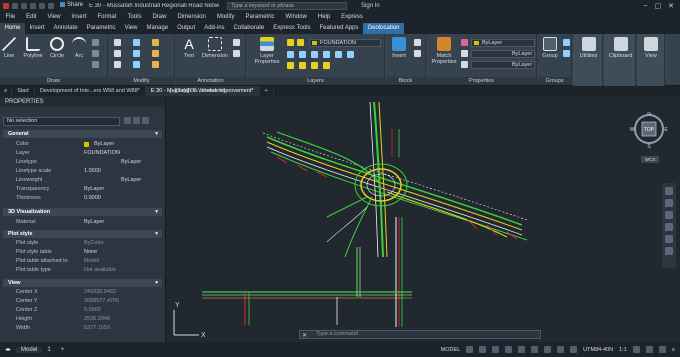 This screenshot has width=680, height=357. I want to click on view-cube-top: TOP, so click(649, 130).